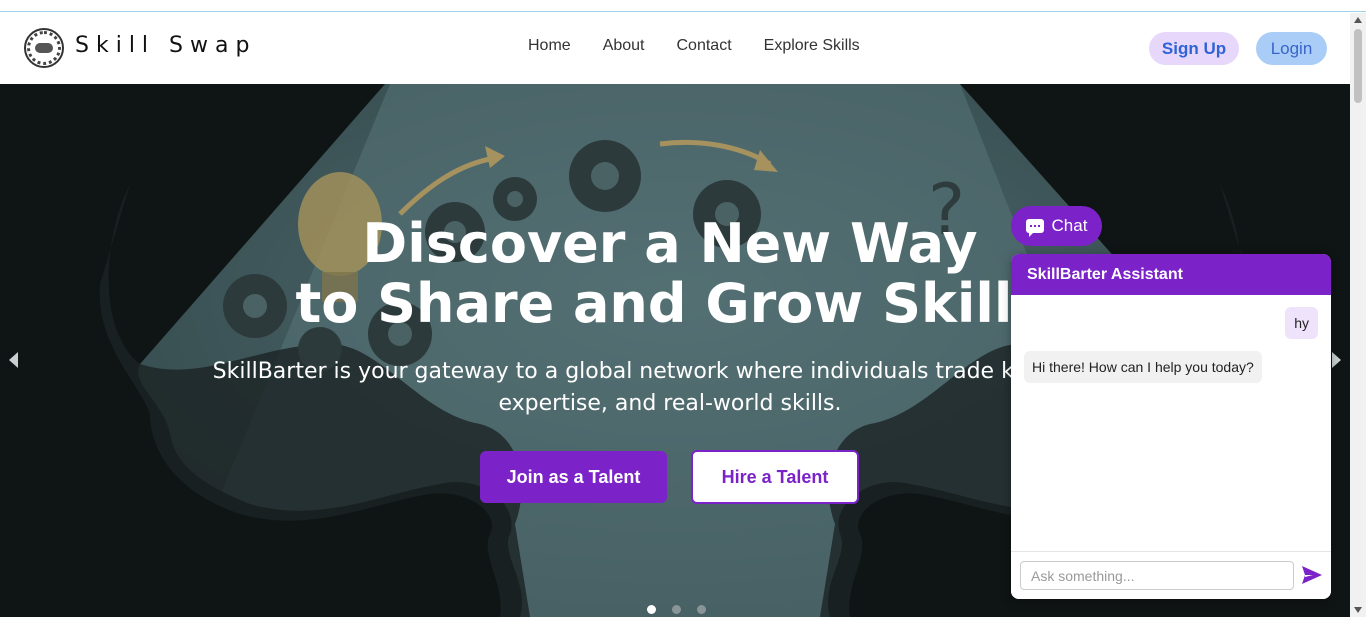 This screenshot has height=617, width=1366. What do you see at coordinates (683, 6) in the screenshot?
I see `browser-top-edge` at bounding box center [683, 6].